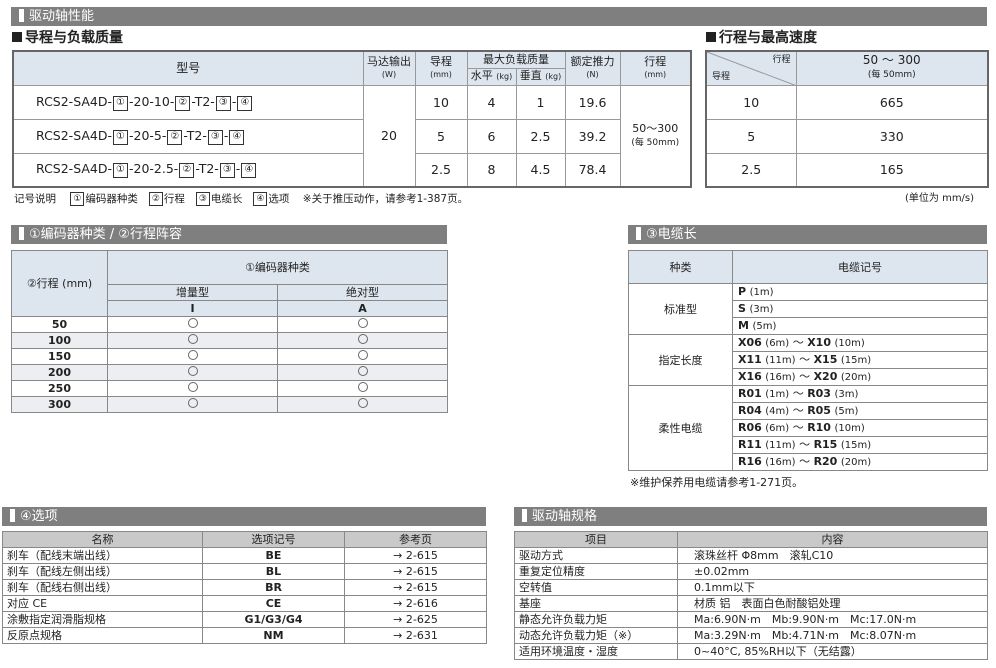 The image size is (996, 668). What do you see at coordinates (751, 571) in the screenshot?
I see `table-row: 重复定位精度 ±0.02mm` at bounding box center [751, 571].